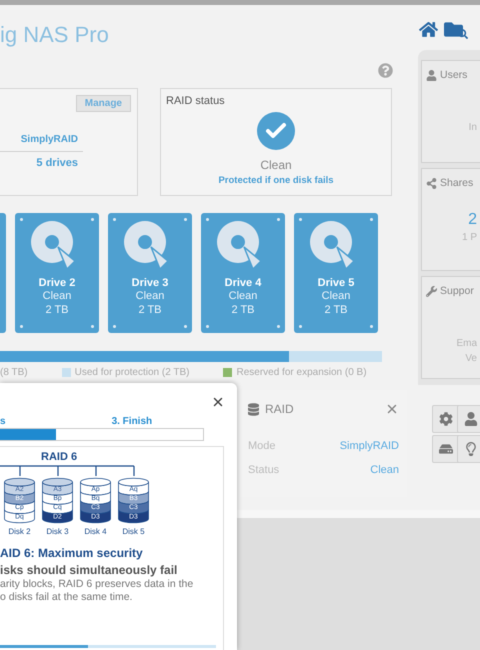  What do you see at coordinates (456, 29) in the screenshot?
I see `folder-search-icon` at bounding box center [456, 29].